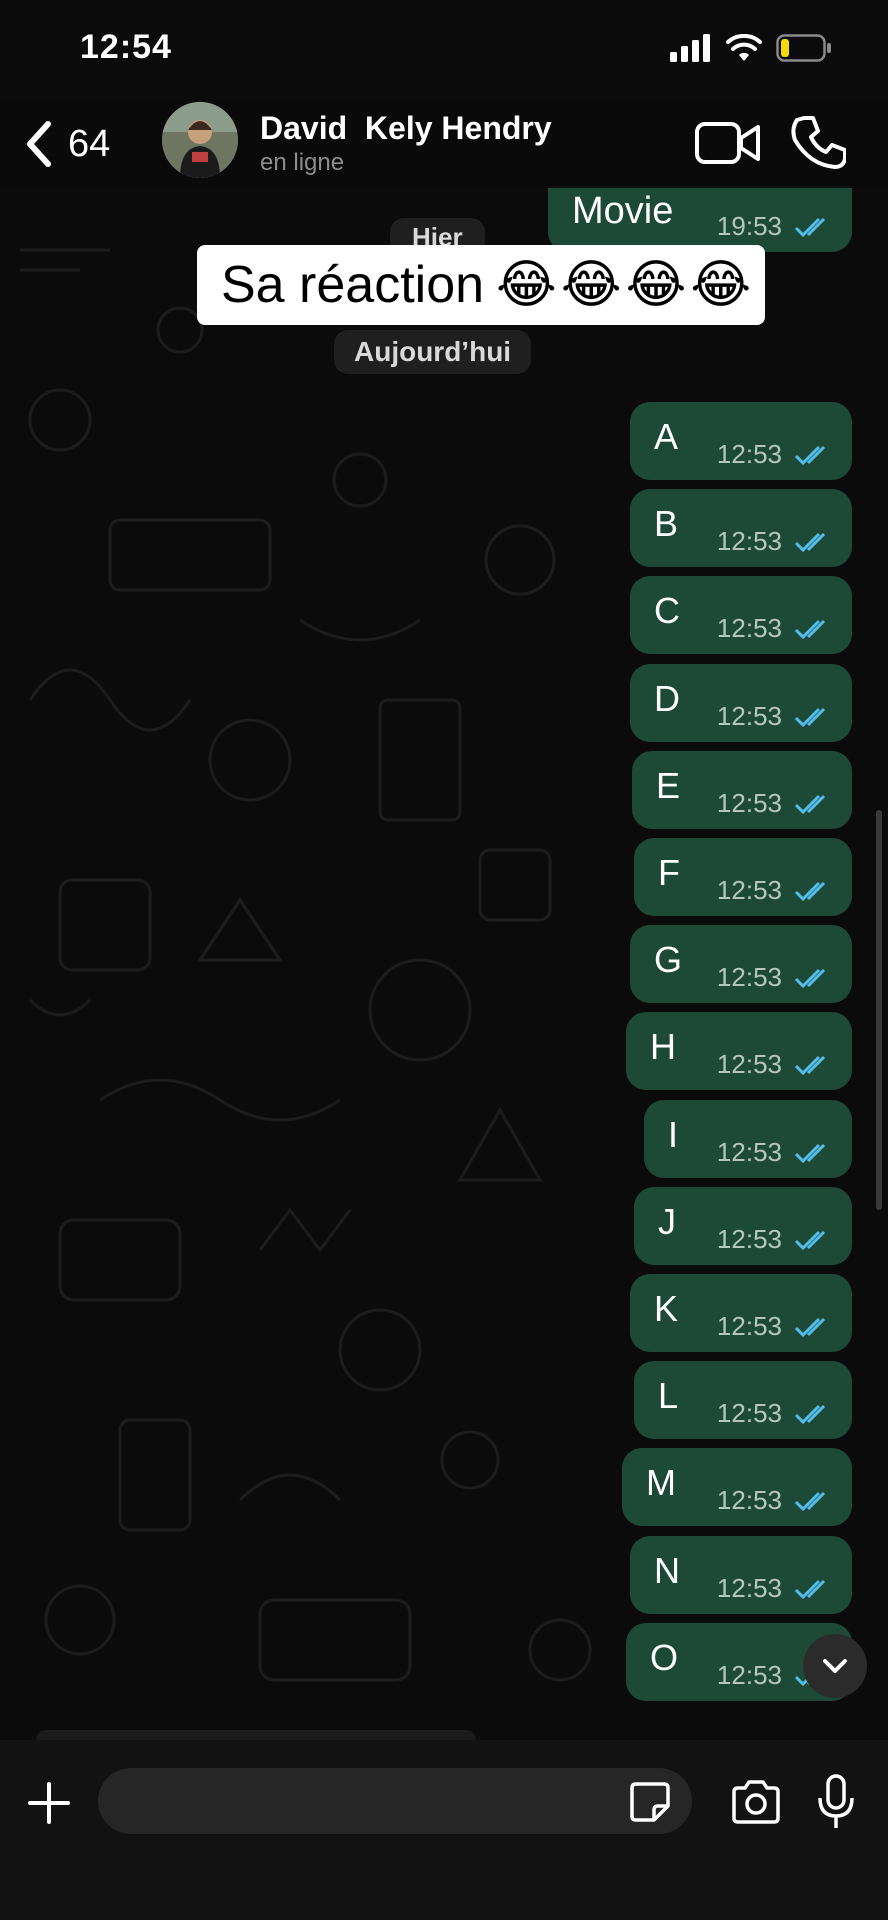 The width and height of the screenshot is (888, 1920). What do you see at coordinates (395, 1801) in the screenshot?
I see `message-input` at bounding box center [395, 1801].